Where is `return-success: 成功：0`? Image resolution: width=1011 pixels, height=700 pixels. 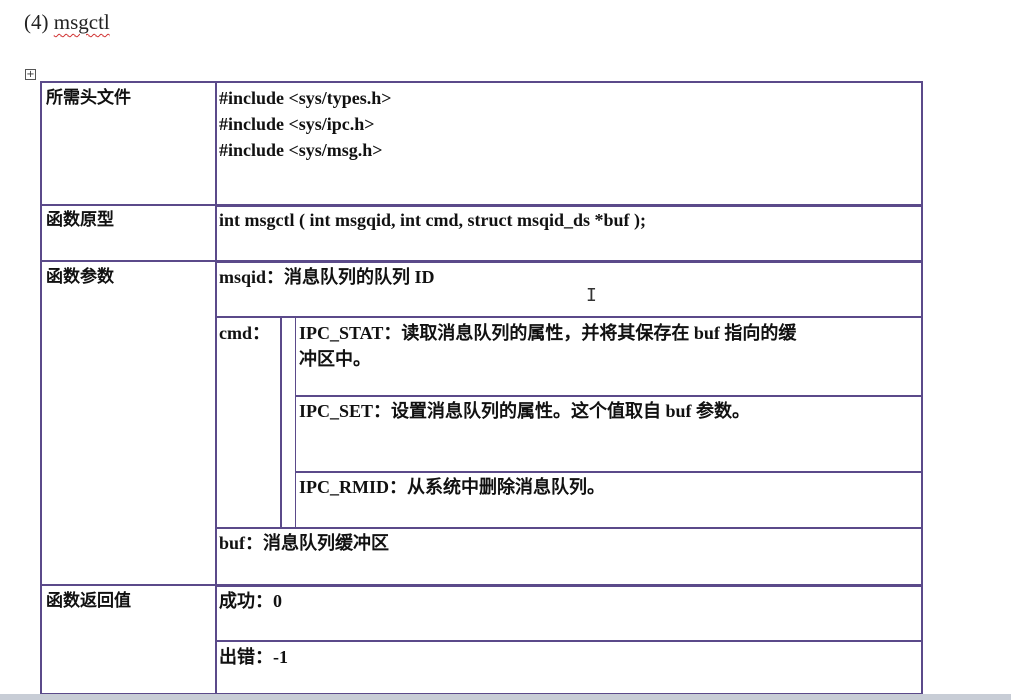
return-success: 成功：0 is located at coordinates (250, 601).